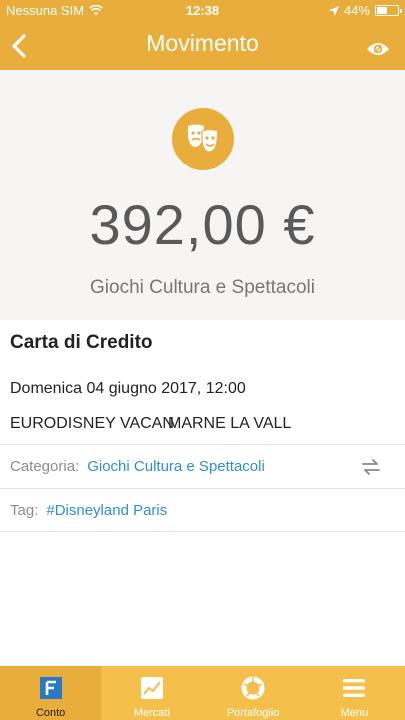 The height and width of the screenshot is (720, 405). Describe the element at coordinates (202, 43) in the screenshot. I see `page-title: Movimento` at that location.